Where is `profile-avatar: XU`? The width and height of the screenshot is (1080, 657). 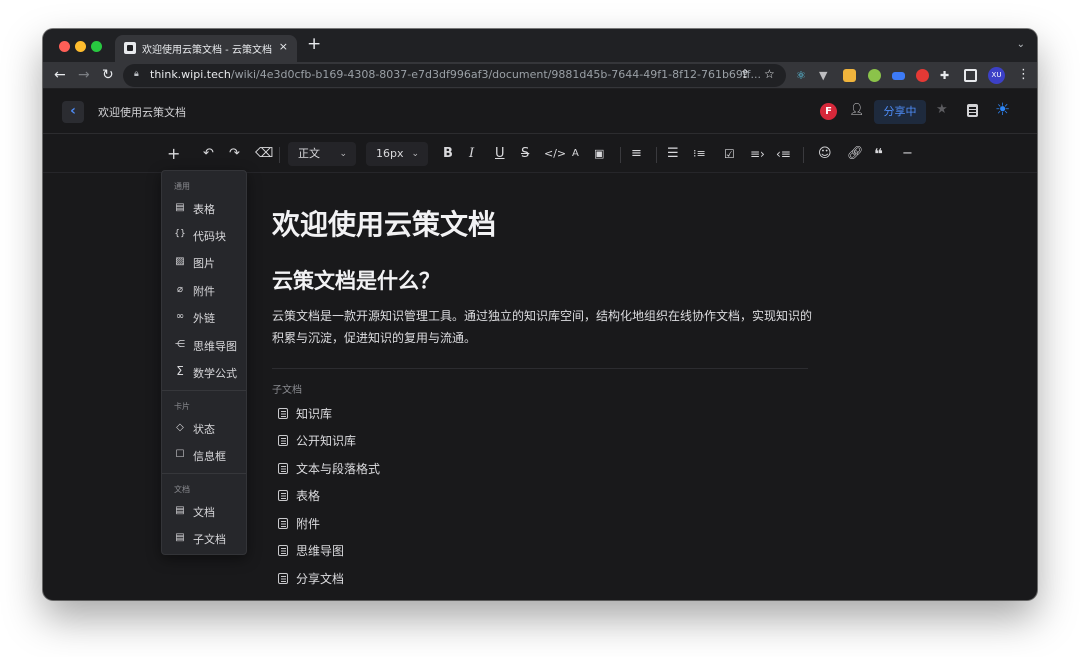
profile-avatar: XU is located at coordinates (996, 75).